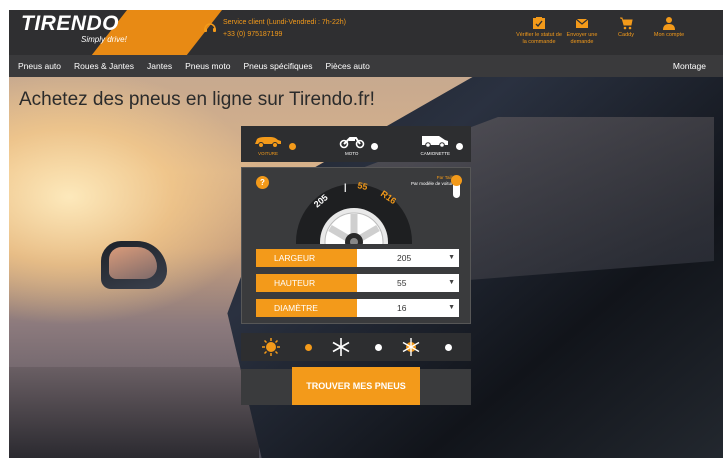 The height and width of the screenshot is (459, 725). I want to click on vehicle-selector: VOITURE MOTO CAMIONETTE, so click(356, 144).